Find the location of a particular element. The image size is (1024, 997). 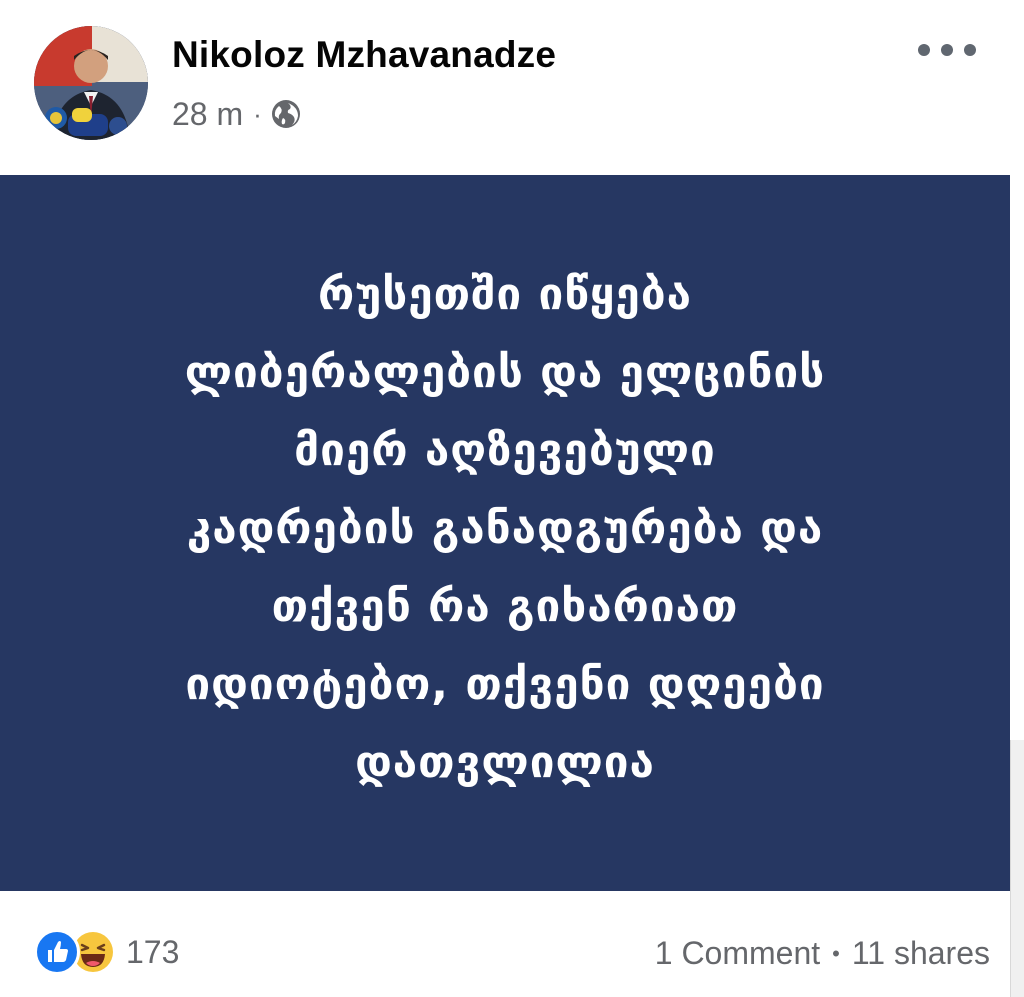

scrollbar is located at coordinates (1017, 868).